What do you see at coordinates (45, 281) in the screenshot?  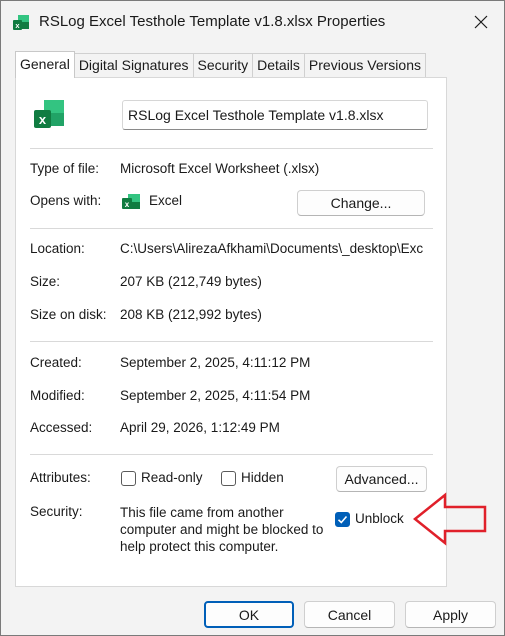 I see `size-label: Size:` at bounding box center [45, 281].